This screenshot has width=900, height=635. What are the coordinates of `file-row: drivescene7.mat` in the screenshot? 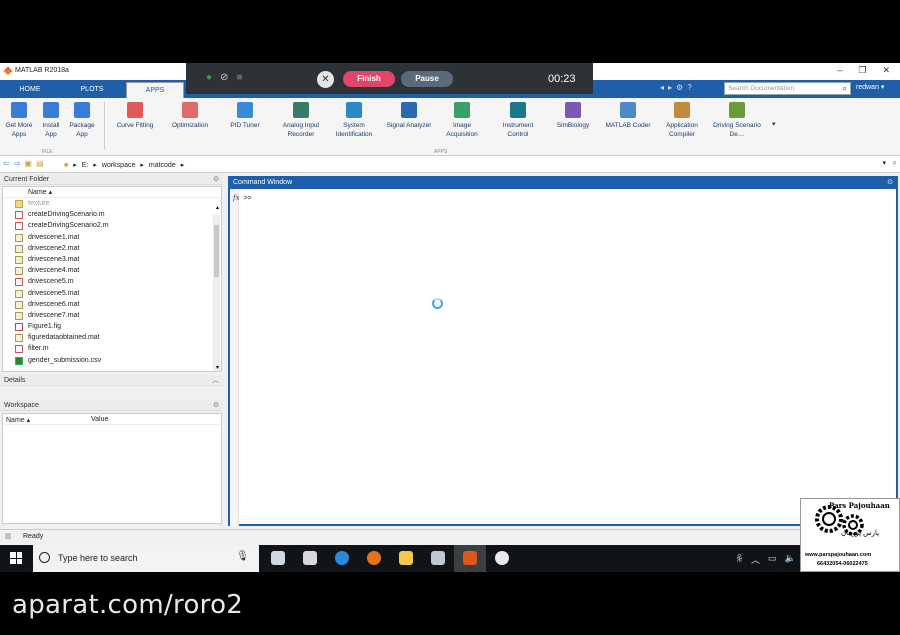 It's located at (112, 315).